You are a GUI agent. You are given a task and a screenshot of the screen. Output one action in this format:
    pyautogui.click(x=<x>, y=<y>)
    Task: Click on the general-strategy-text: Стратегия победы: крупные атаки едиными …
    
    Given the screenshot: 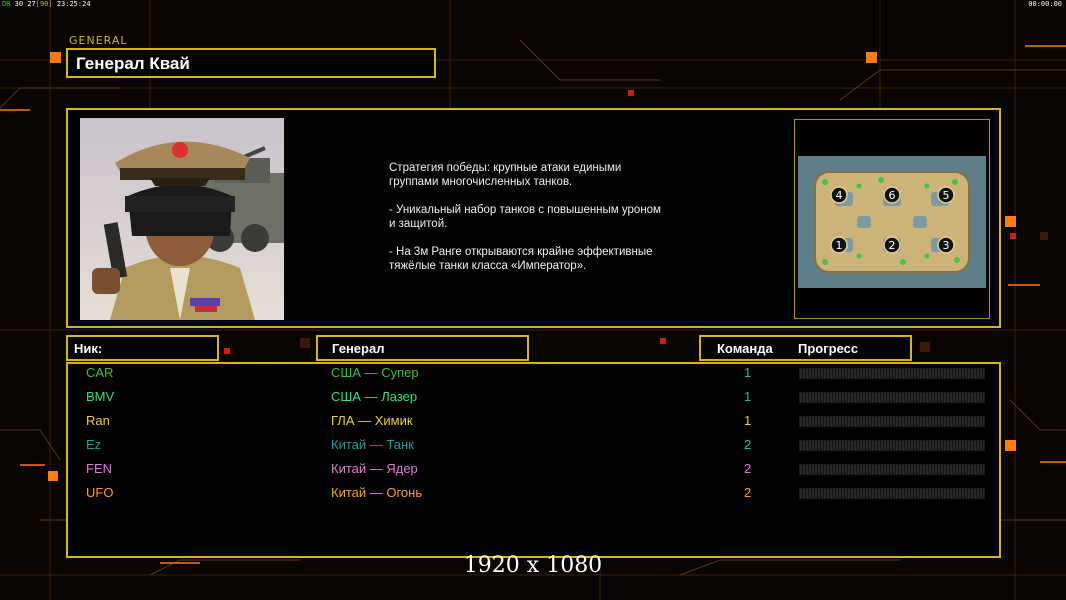 What is the action you would take?
    pyautogui.click(x=525, y=217)
    